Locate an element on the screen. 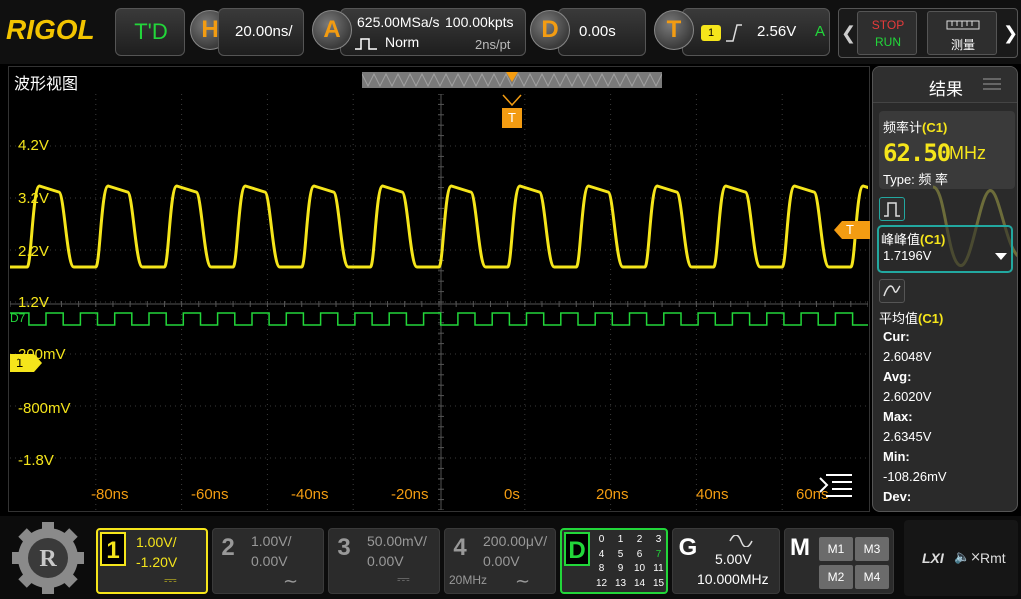 Image resolution: width=1021 pixels, height=599 pixels. math-panel: M M1 M3 M2 M4 is located at coordinates (839, 561).